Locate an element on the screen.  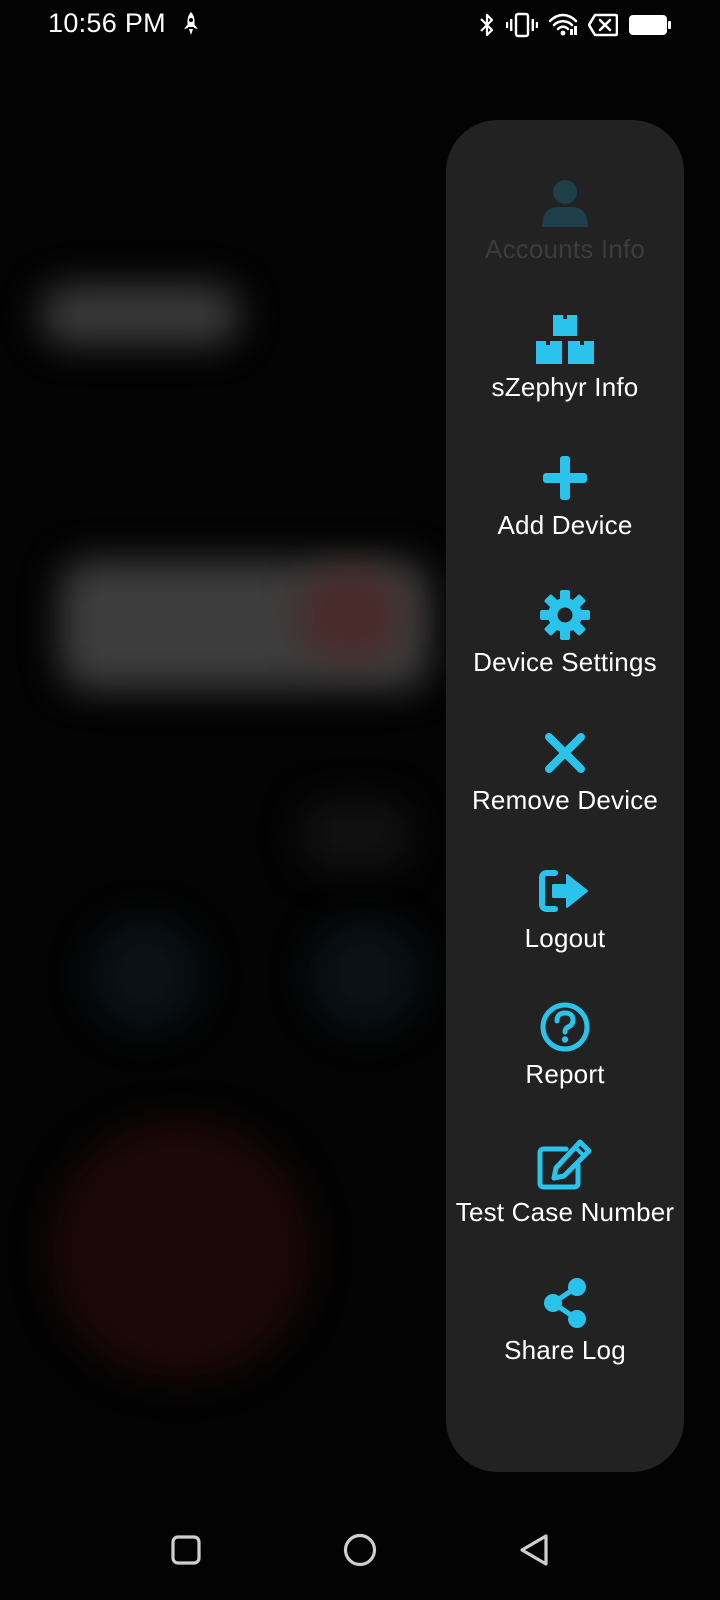
menu-item-szephyr-info: sZephyr Info is located at coordinates (565, 375).